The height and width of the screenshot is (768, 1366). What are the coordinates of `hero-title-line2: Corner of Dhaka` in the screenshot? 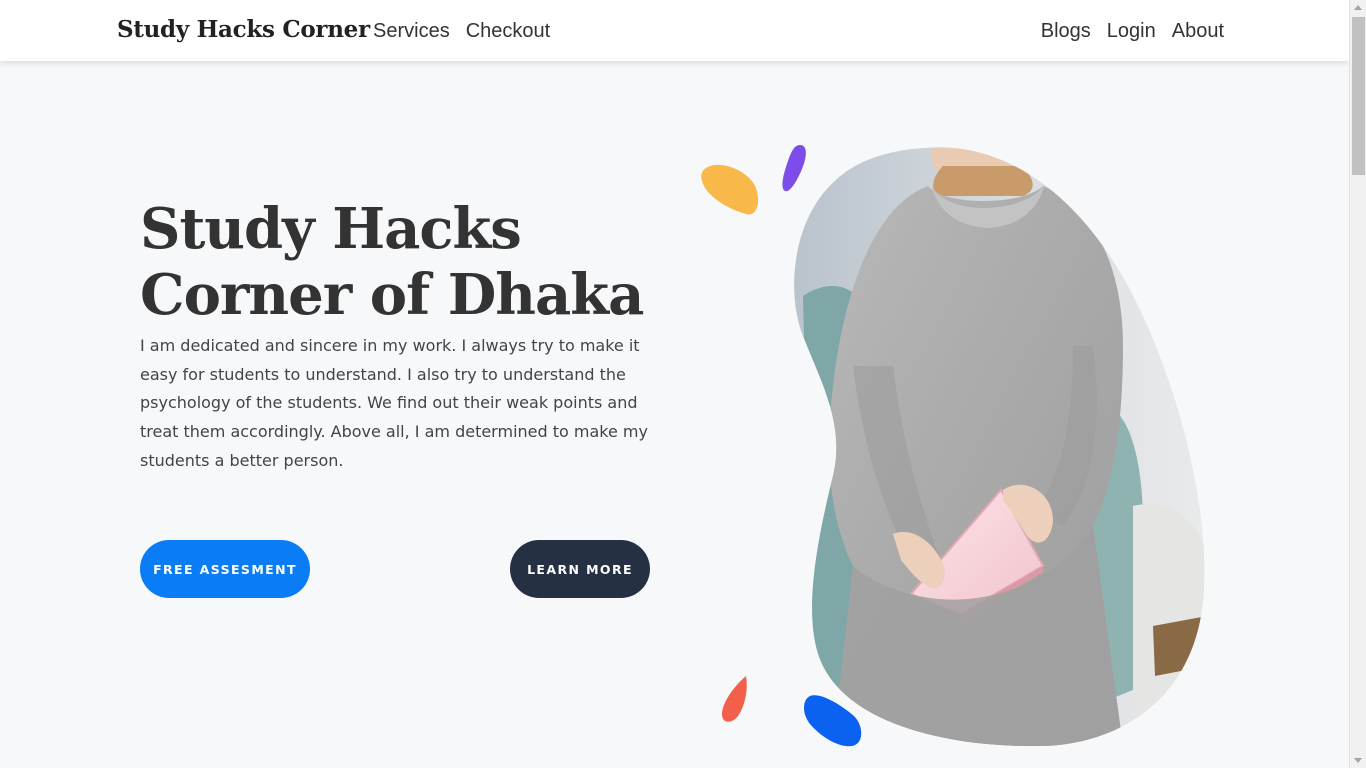 It's located at (392, 295).